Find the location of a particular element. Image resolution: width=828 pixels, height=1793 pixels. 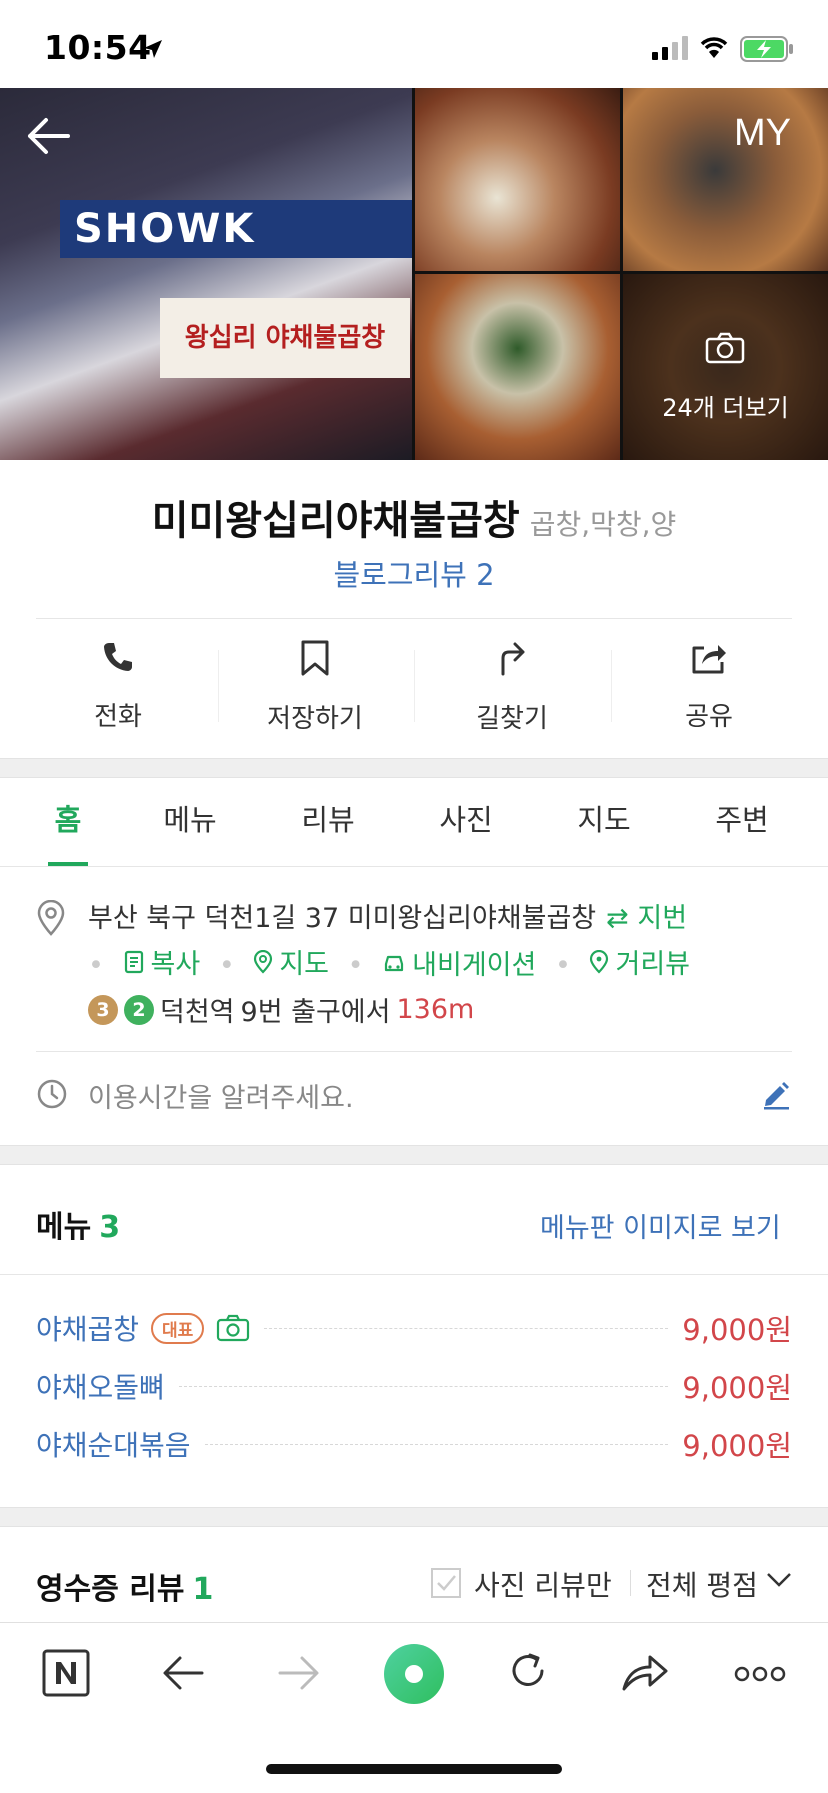

menu-section-title: 메뉴 3 is located at coordinates (78, 1224).